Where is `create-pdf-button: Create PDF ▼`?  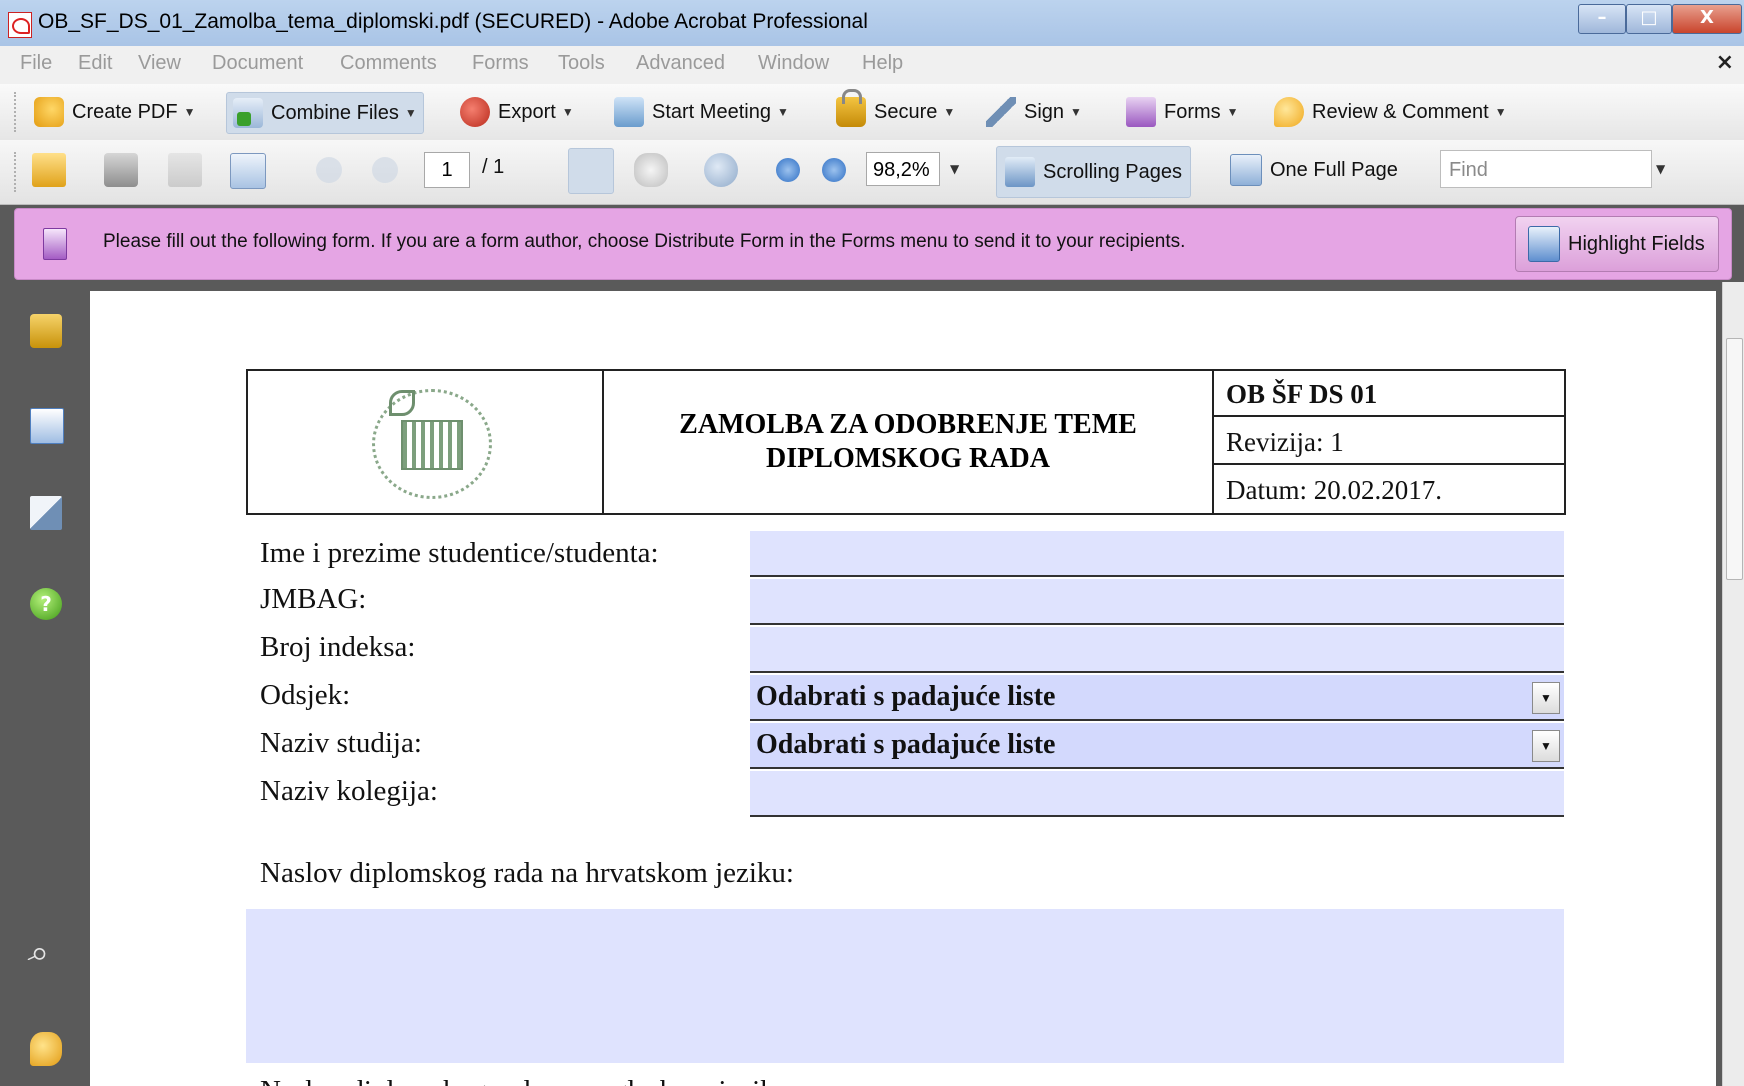 create-pdf-button: Create PDF ▼ is located at coordinates (114, 112).